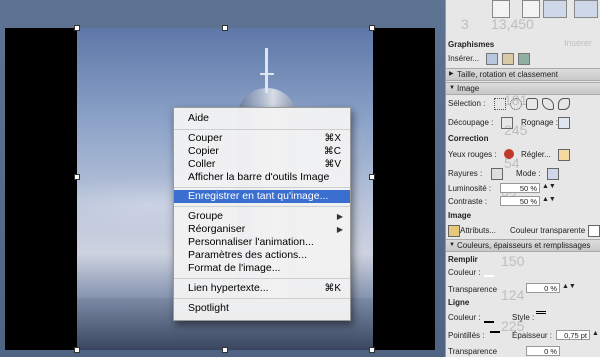 The width and height of the screenshot is (600, 357). What do you see at coordinates (553, 174) in the screenshot?
I see `mode-dropdown-icon` at bounding box center [553, 174].